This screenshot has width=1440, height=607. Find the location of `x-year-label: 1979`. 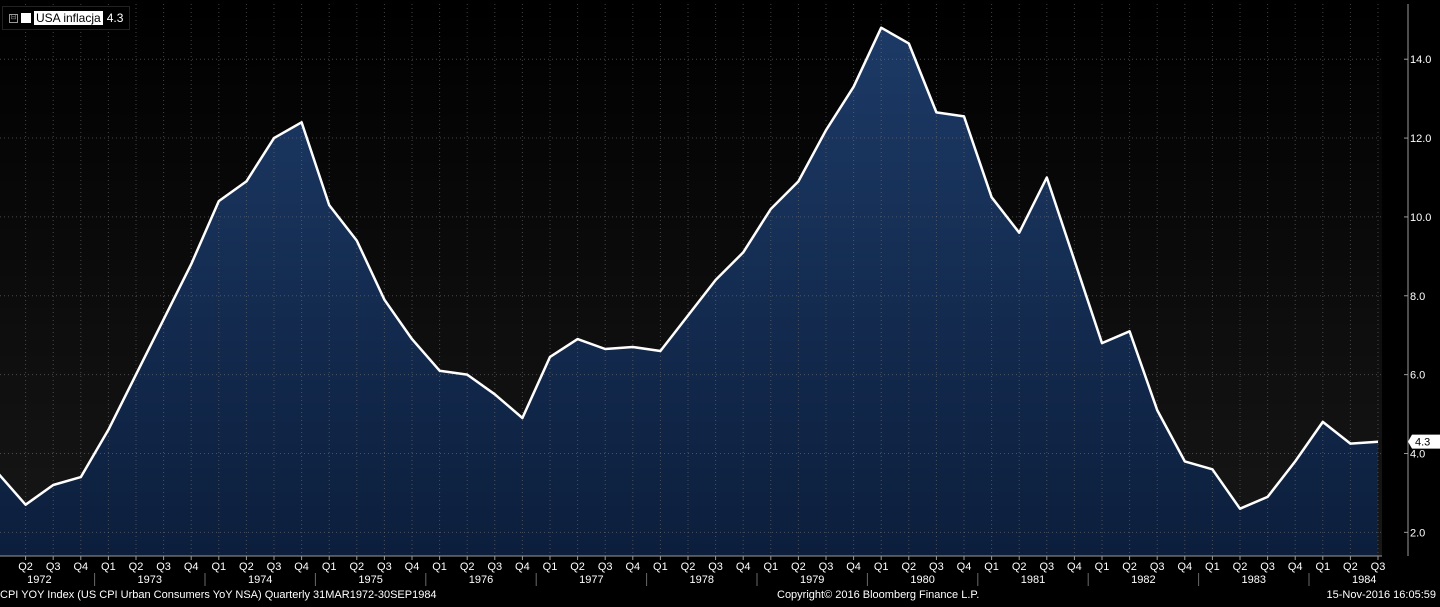

x-year-label: 1979 is located at coordinates (812, 580).